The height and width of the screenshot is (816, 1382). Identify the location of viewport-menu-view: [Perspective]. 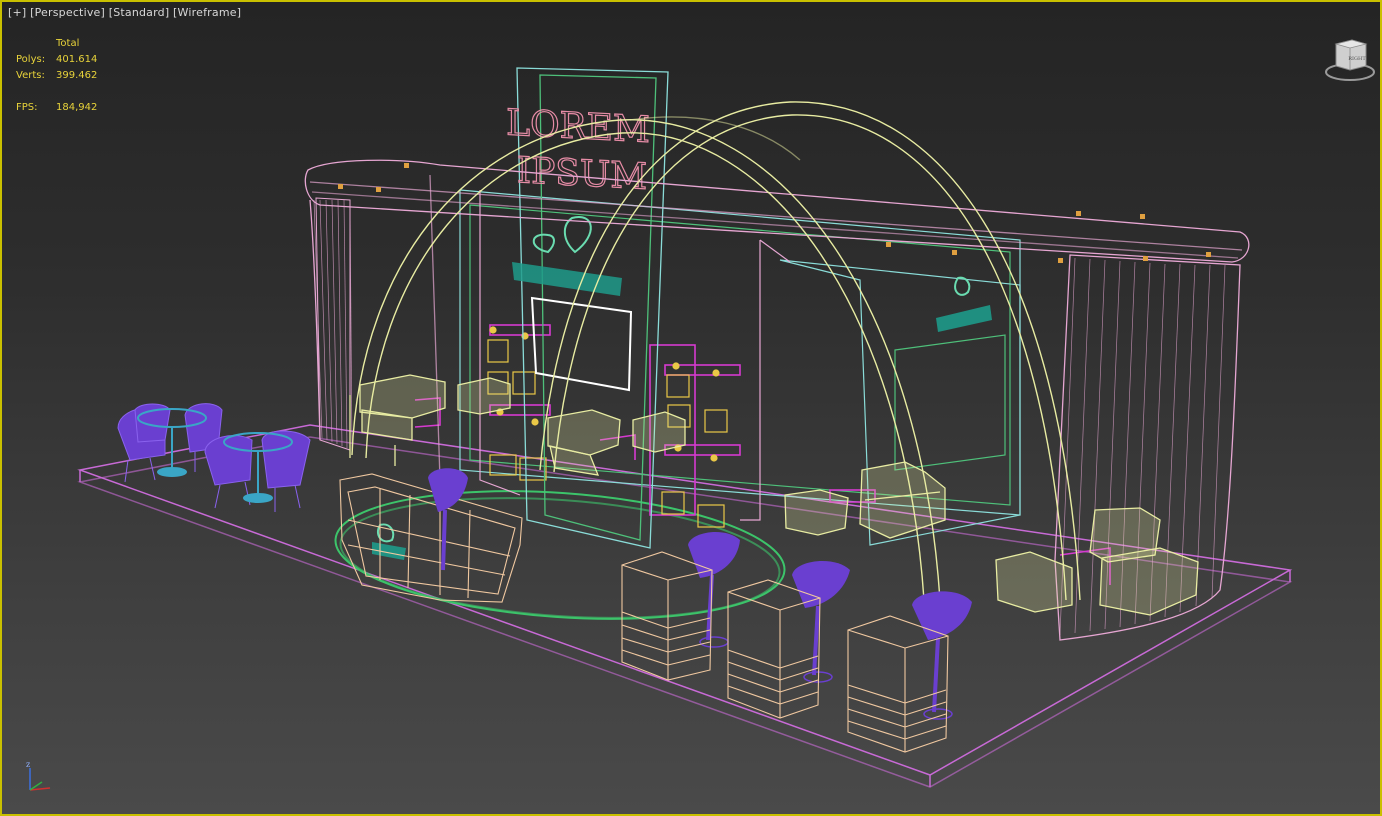
(67, 12).